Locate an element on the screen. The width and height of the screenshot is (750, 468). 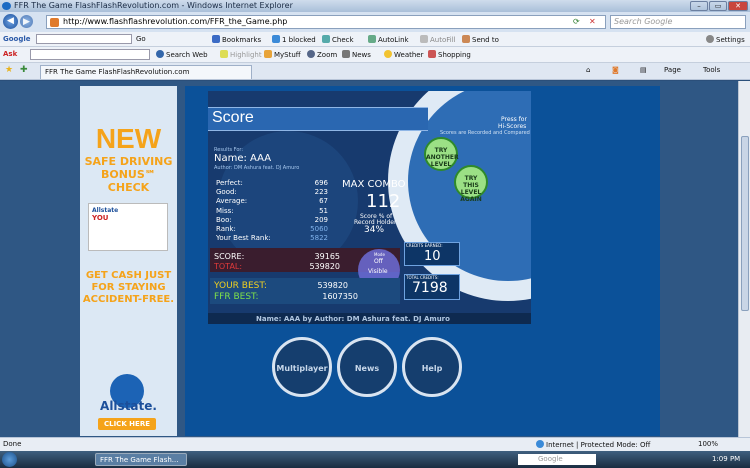
ask-logo: Ask is located at coordinates (10, 54).